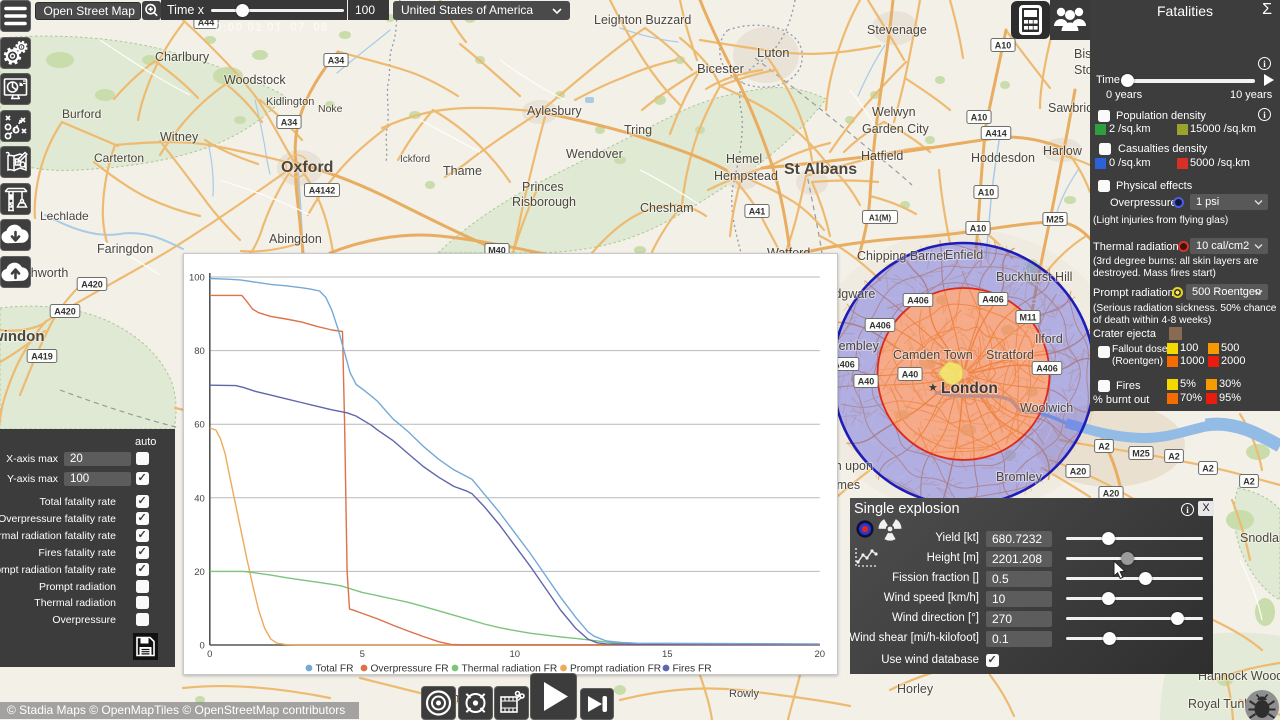 The width and height of the screenshot is (1280, 720). What do you see at coordinates (1027, 317) in the screenshot?
I see `svg-text: M11` at bounding box center [1027, 317].